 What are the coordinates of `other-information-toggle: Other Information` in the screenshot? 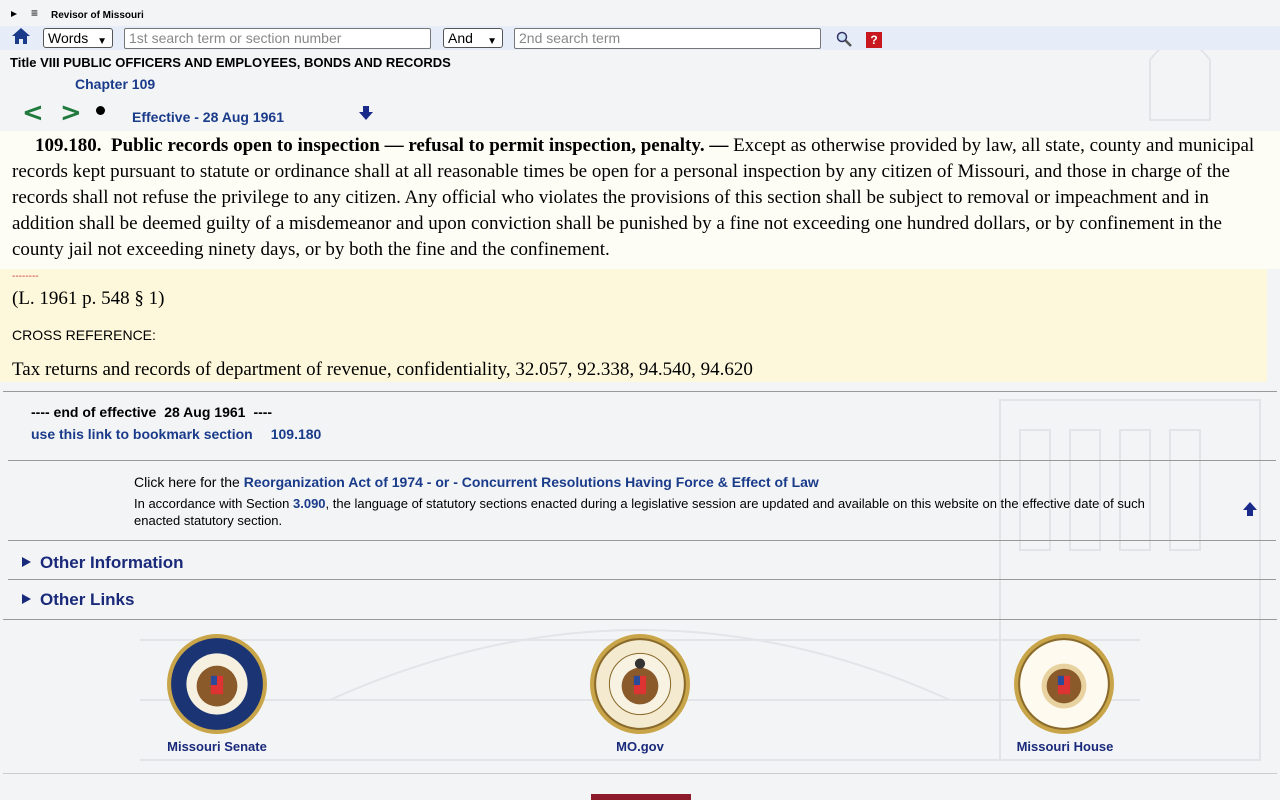 It's located at (103, 563).